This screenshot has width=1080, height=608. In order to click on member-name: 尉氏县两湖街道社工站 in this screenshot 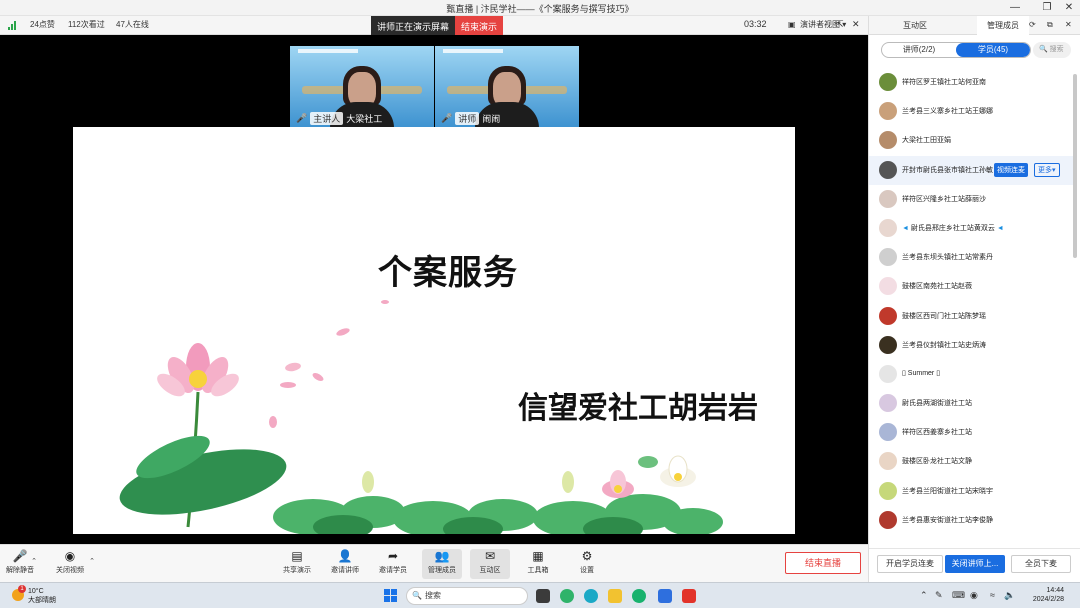, I will do `click(937, 404)`.